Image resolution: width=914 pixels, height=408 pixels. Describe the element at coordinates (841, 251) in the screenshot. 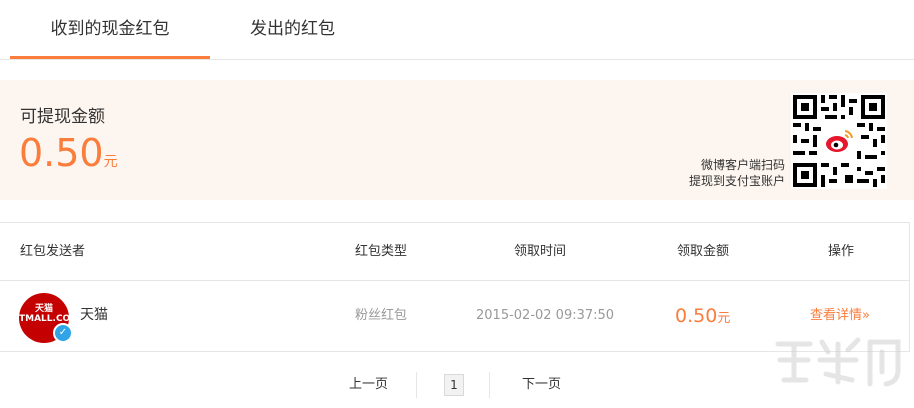

I see `header-op: 操作` at that location.